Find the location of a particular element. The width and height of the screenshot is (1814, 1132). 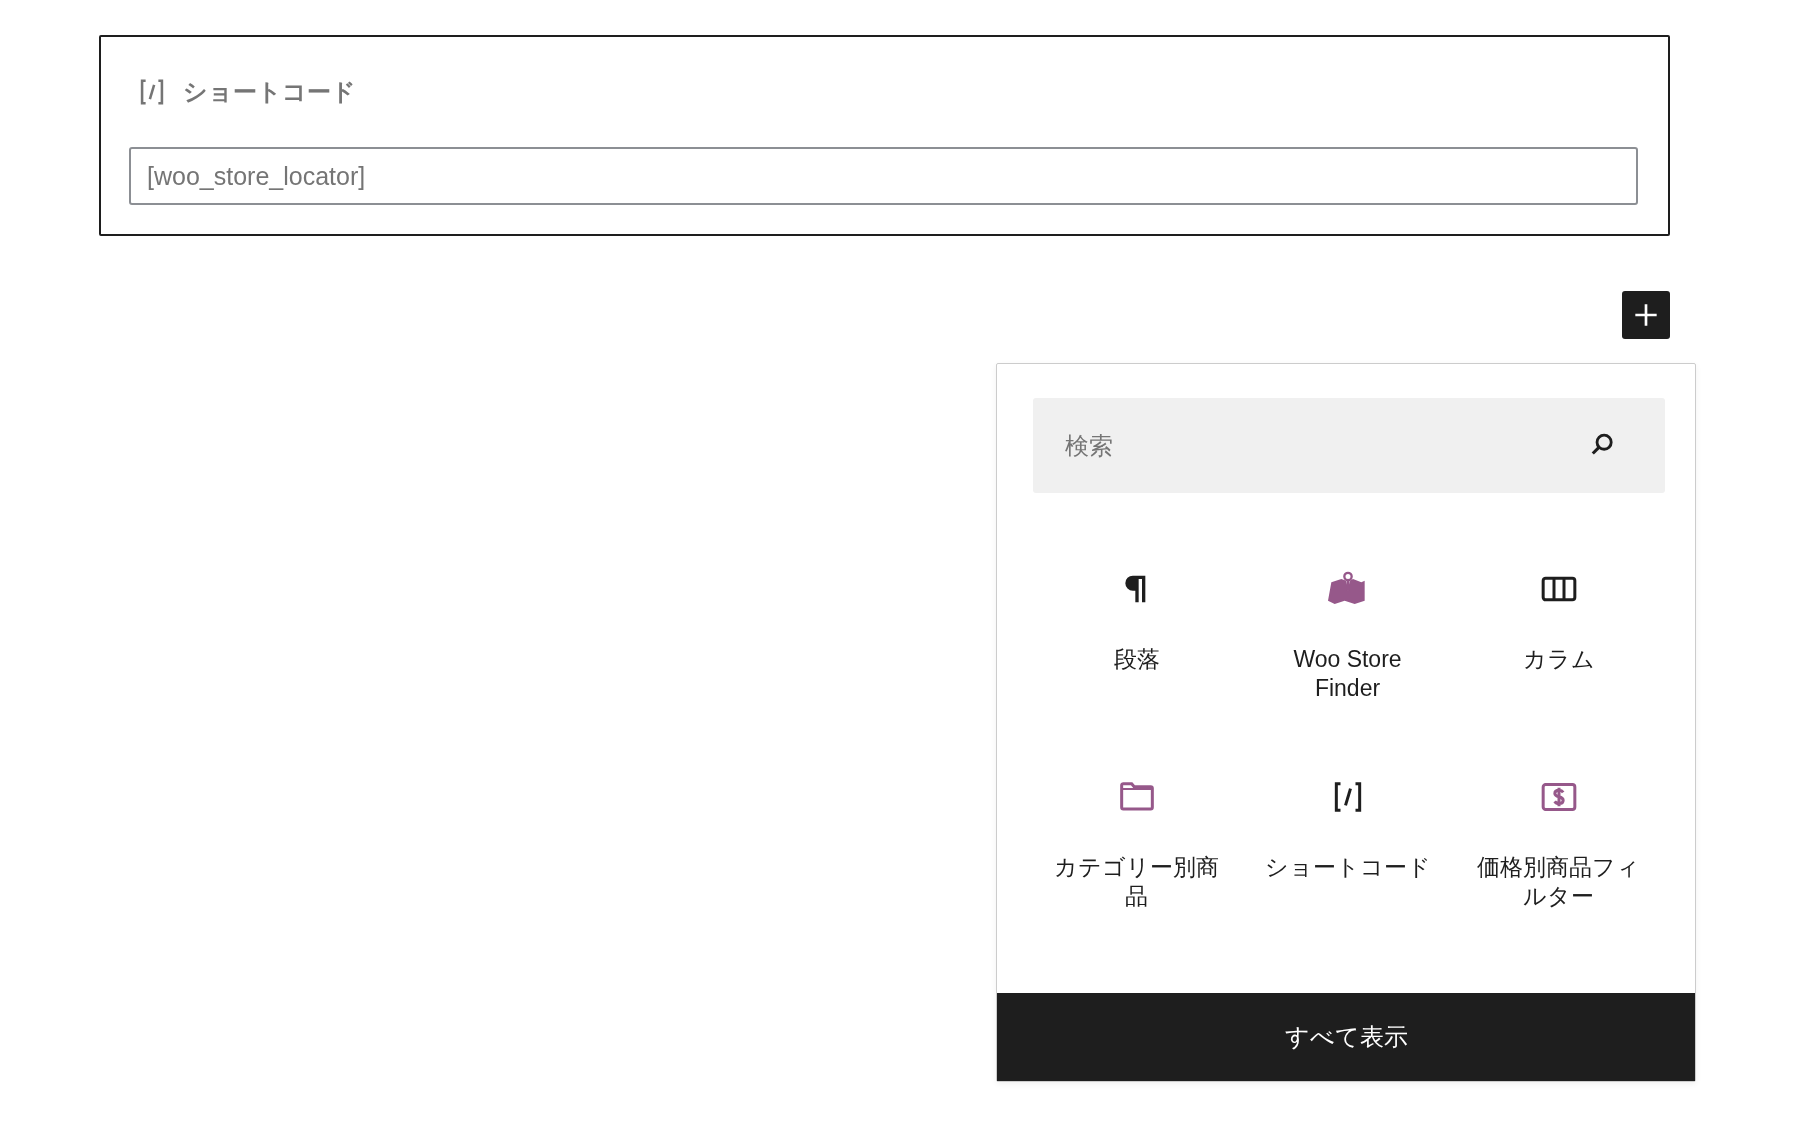

block-item: Woo Store Finder is located at coordinates (1347, 648).